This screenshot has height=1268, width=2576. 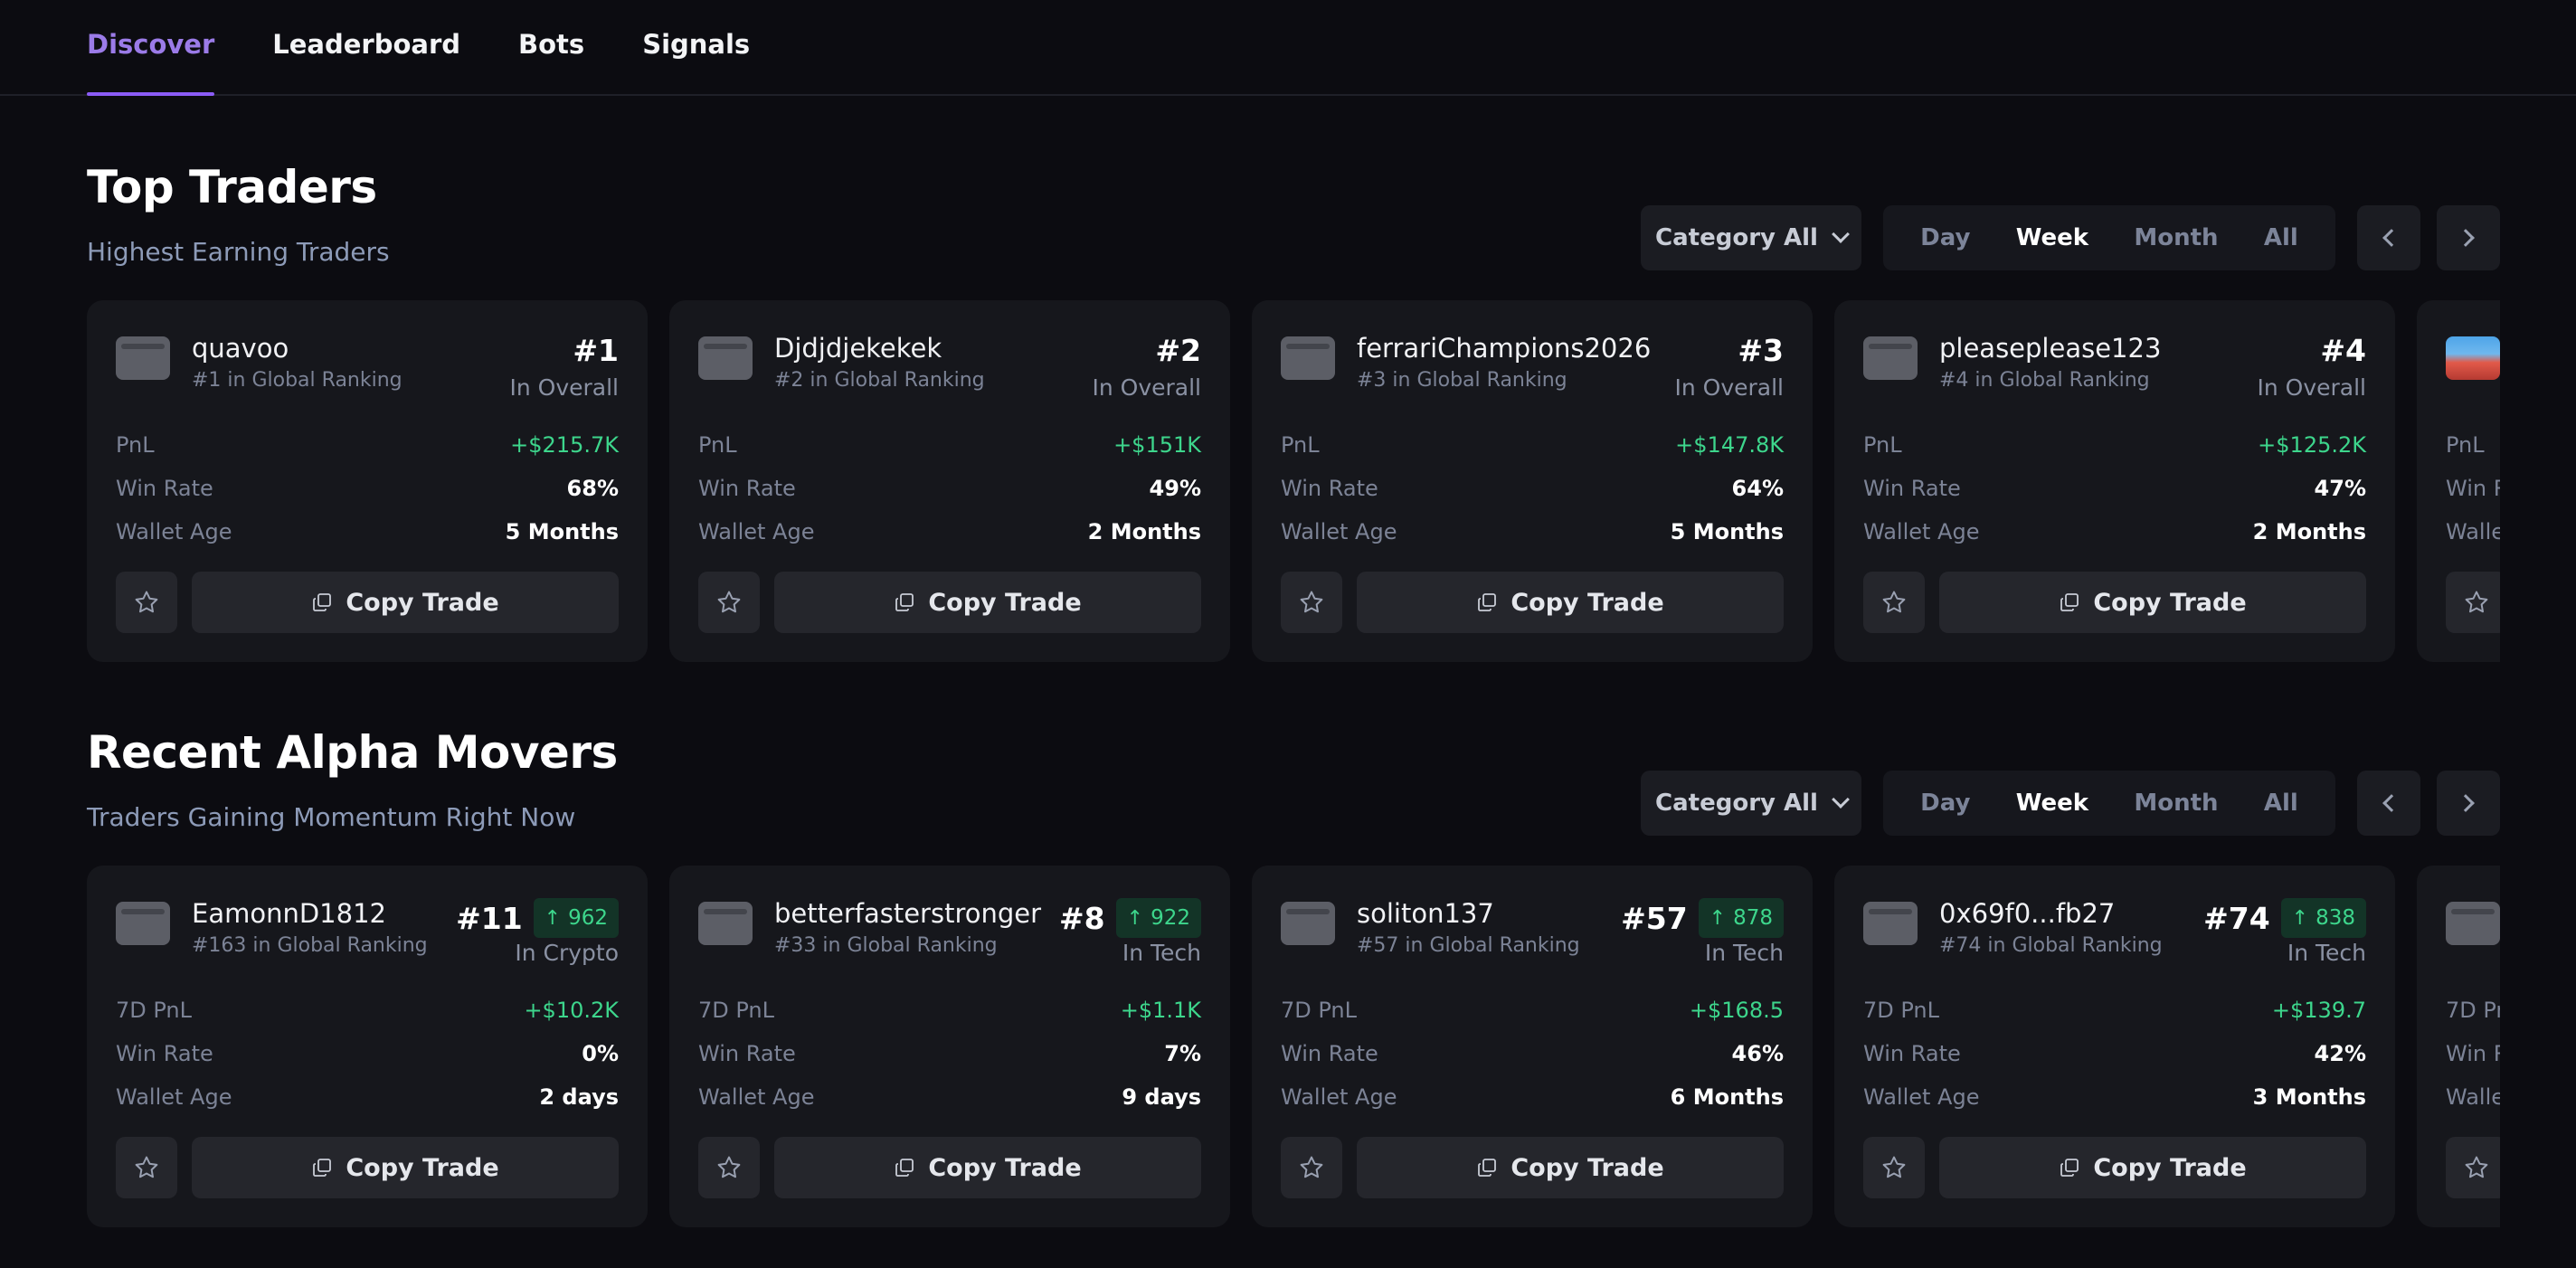 I want to click on stat-label: 7D PnL, so click(x=154, y=1010).